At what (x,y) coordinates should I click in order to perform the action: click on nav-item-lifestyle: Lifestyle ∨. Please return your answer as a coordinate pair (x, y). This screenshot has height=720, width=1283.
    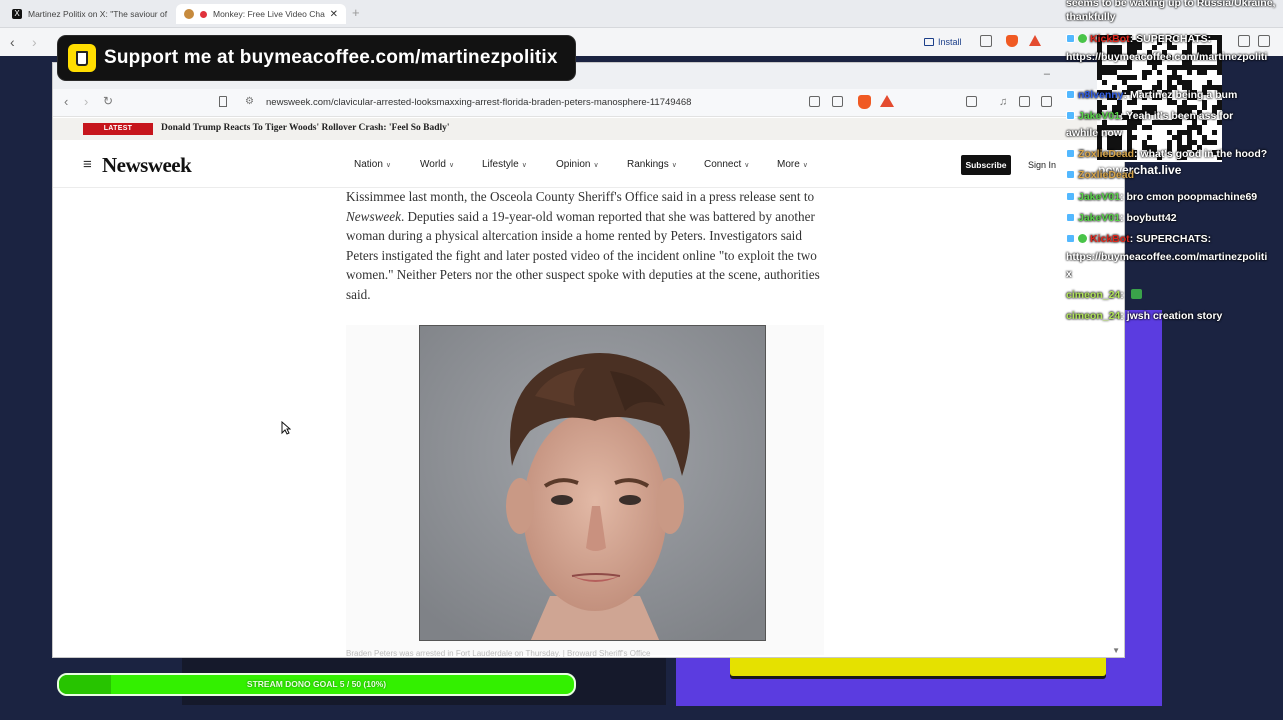
    Looking at the image, I should click on (504, 164).